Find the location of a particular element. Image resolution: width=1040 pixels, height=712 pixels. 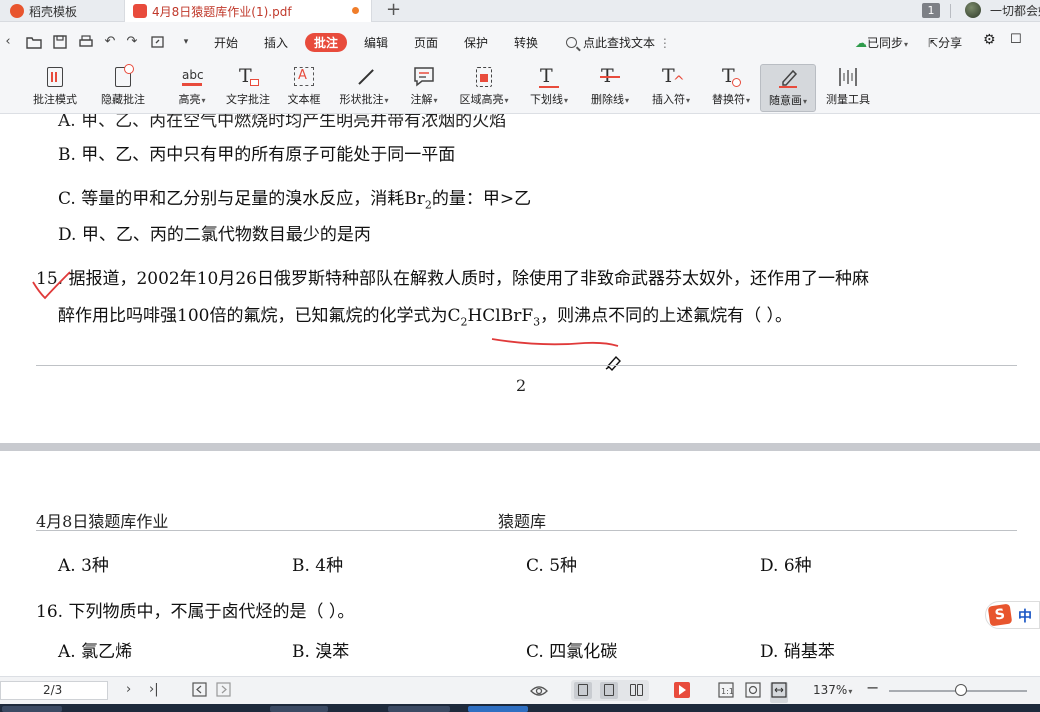

measure-tool-button: 测量工具 is located at coordinates (848, 88).